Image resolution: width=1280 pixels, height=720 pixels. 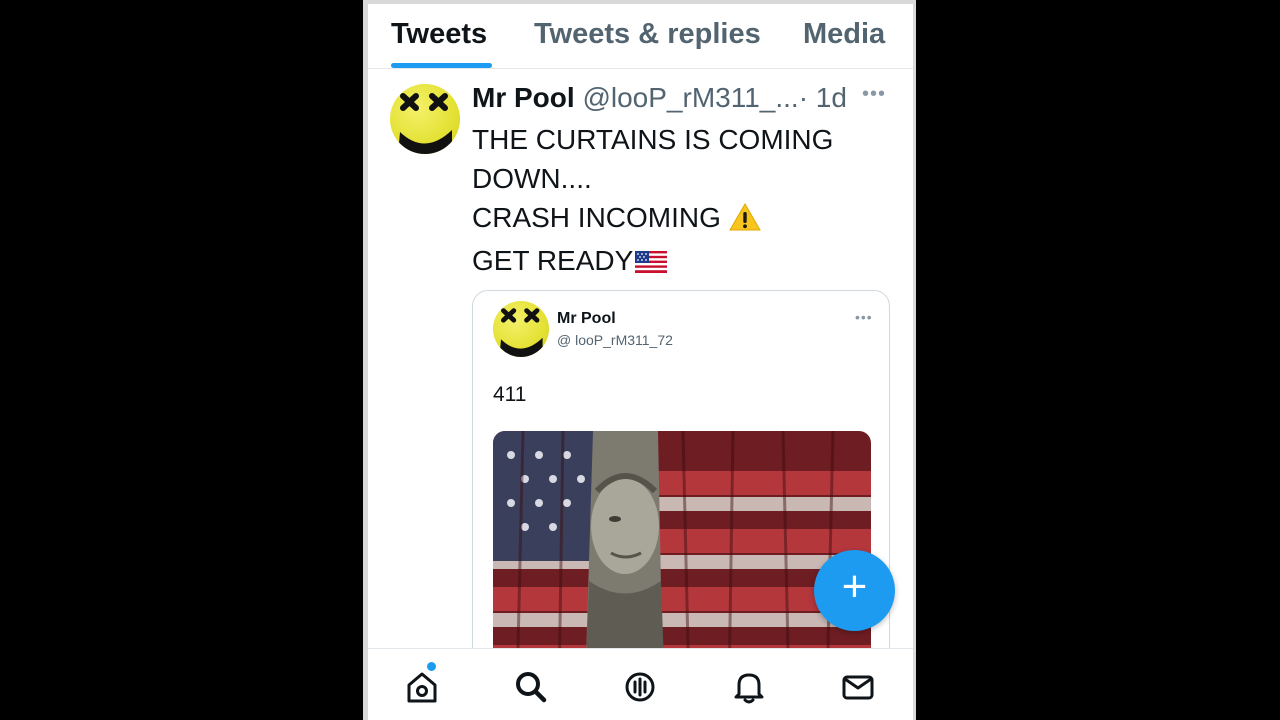 What do you see at coordinates (682, 262) in the screenshot?
I see `tweet-line: GET READY` at bounding box center [682, 262].